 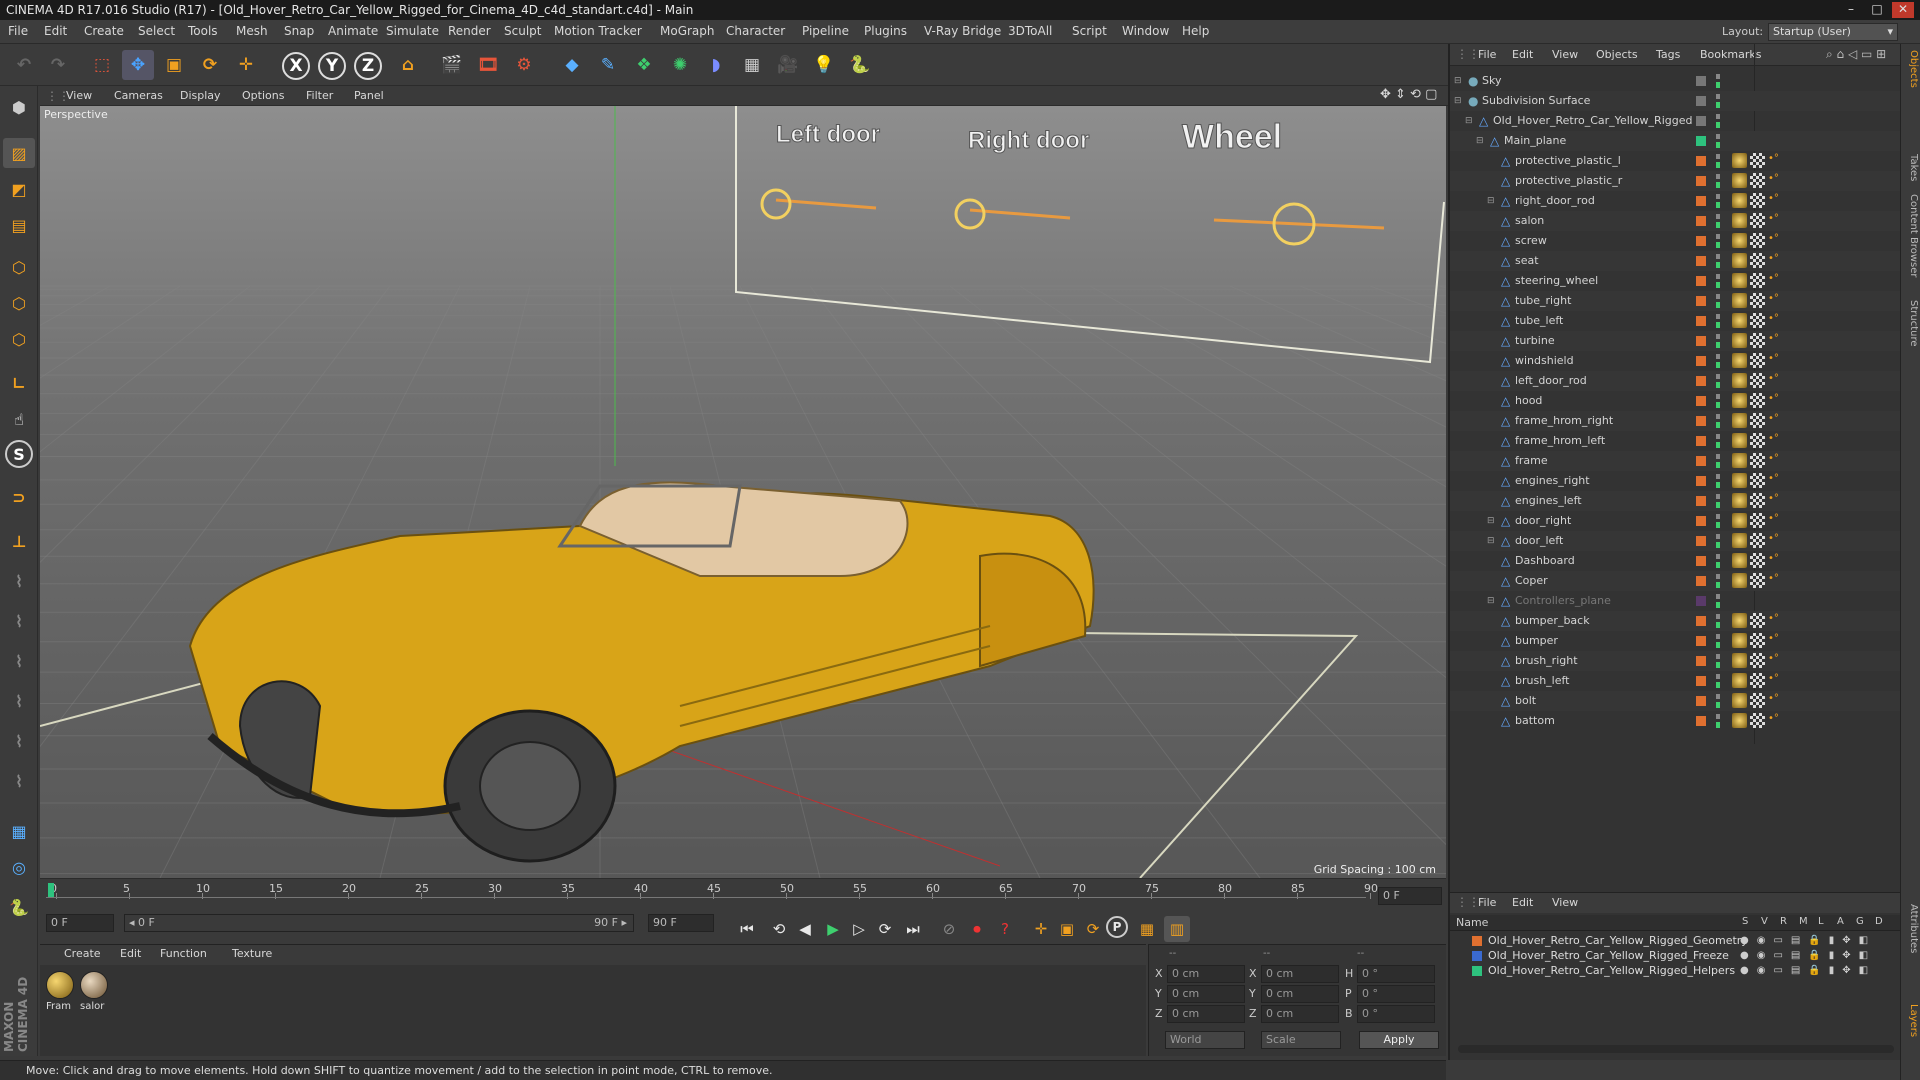 What do you see at coordinates (1675, 201) in the screenshot?
I see `object-row: ⊟ △ right_door_rod •°` at bounding box center [1675, 201].